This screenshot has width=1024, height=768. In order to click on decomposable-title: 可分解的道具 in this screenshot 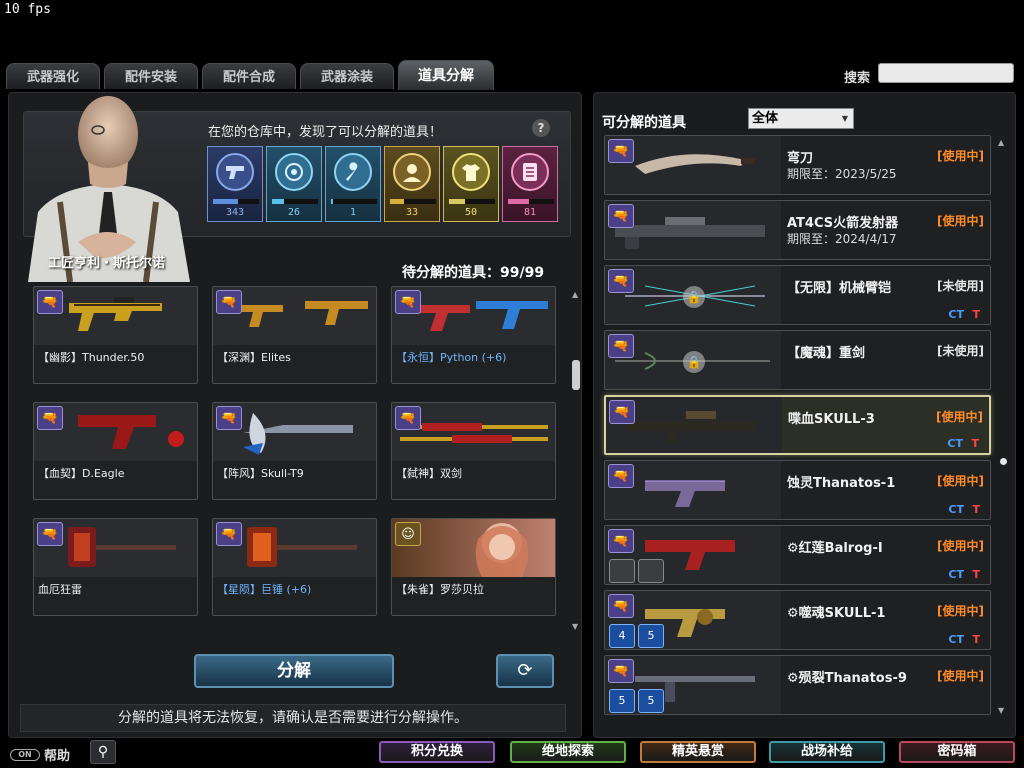, I will do `click(644, 123)`.